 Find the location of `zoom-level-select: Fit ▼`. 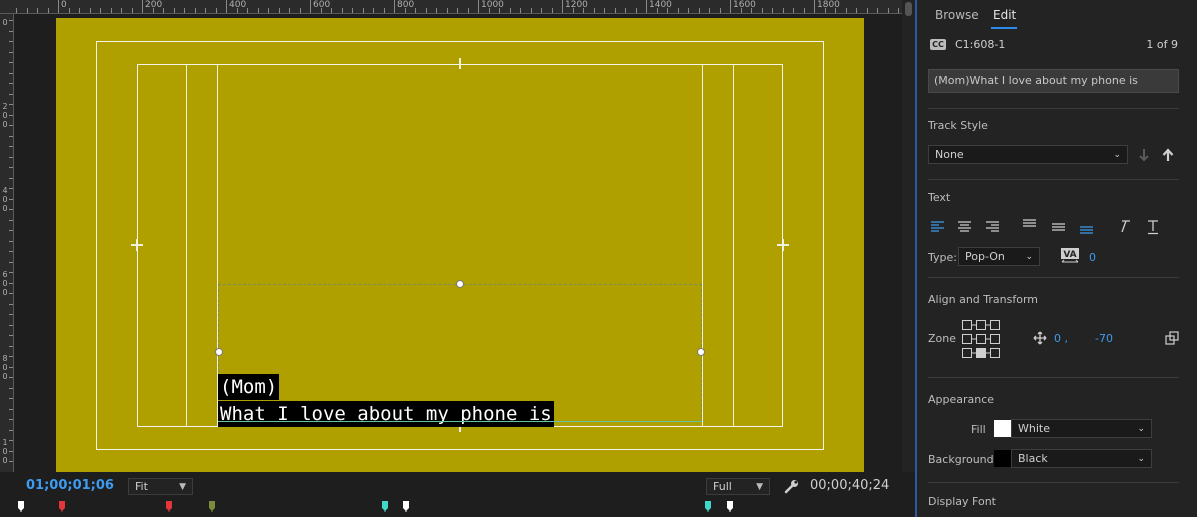

zoom-level-select: Fit ▼ is located at coordinates (160, 486).